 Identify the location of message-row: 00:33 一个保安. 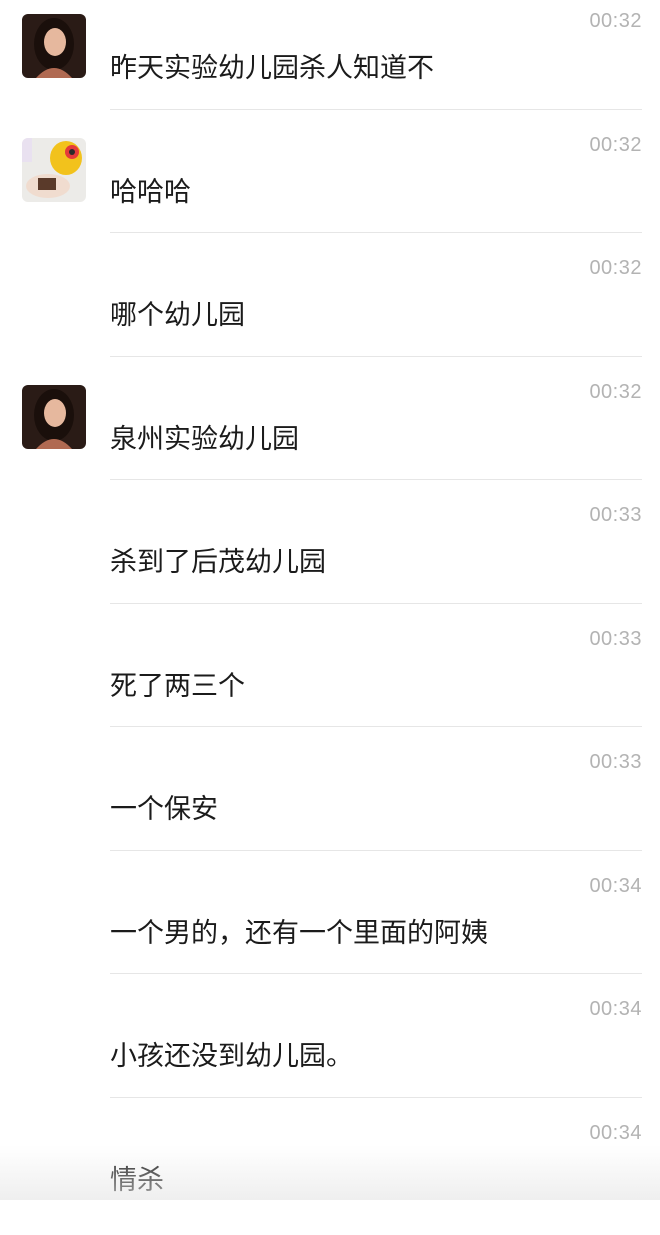
(330, 803).